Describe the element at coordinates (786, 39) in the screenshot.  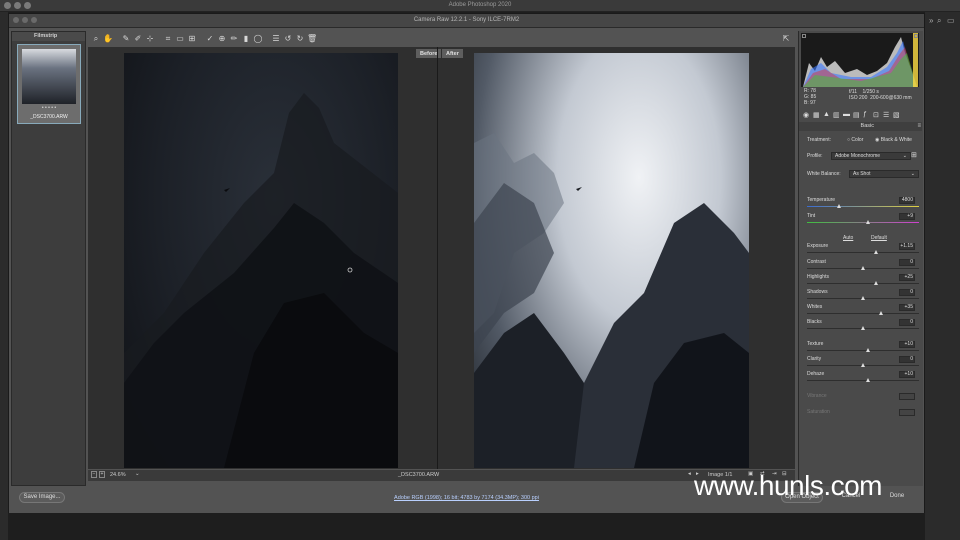
I see `fullscreen-icon: ⇱` at that location.